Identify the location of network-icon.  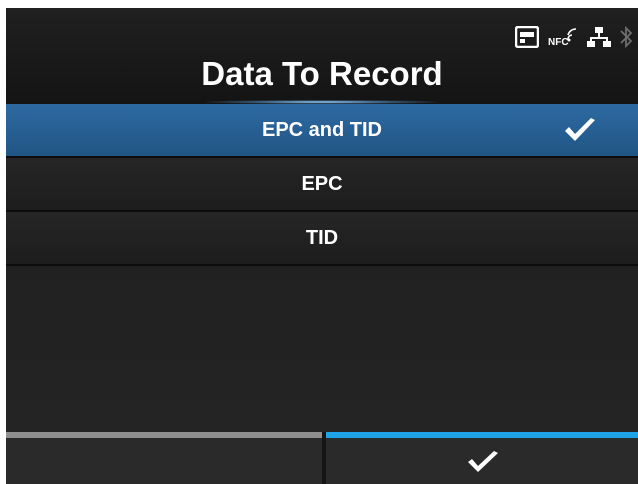
(599, 37).